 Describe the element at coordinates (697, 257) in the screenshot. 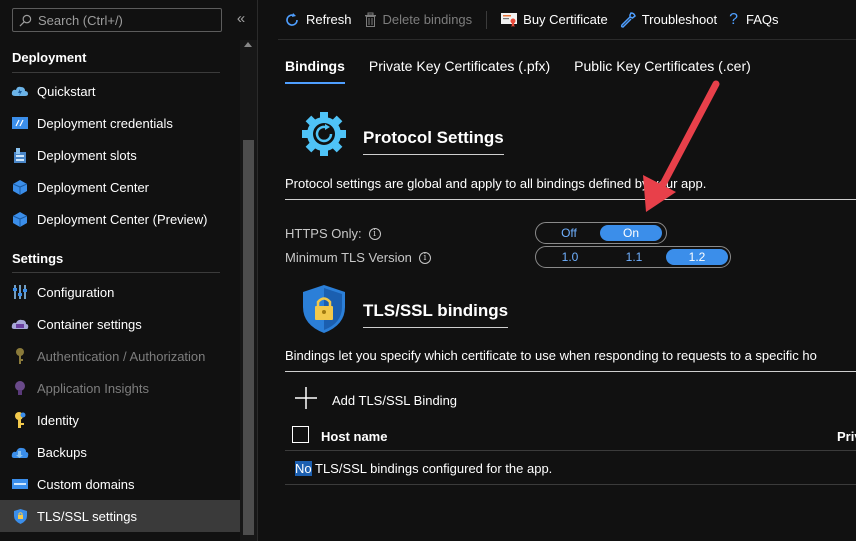

I see `tls-option-1-2: 1.2` at that location.